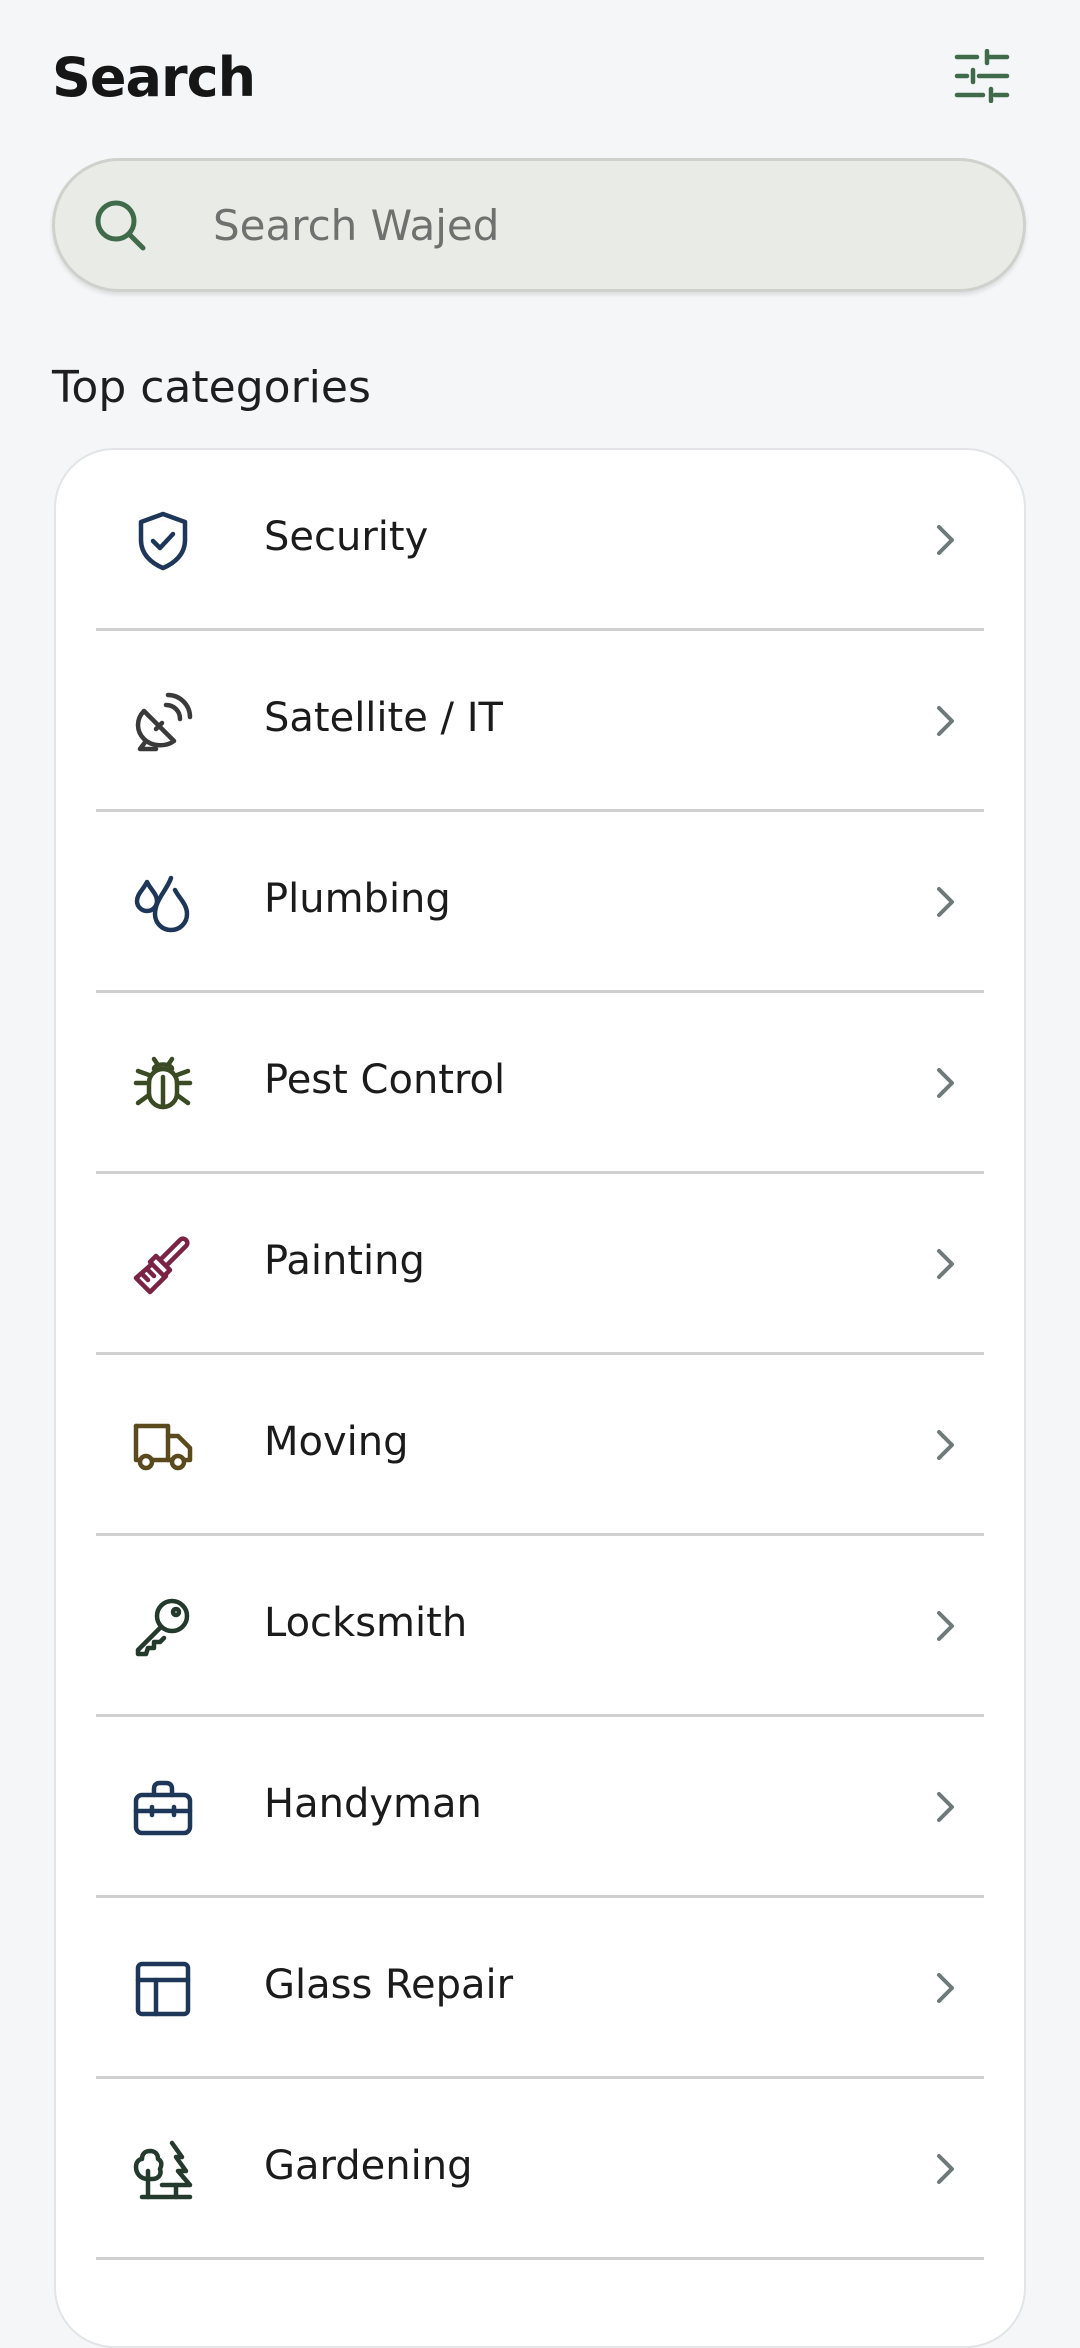  I want to click on shield-check-icon, so click(163, 541).